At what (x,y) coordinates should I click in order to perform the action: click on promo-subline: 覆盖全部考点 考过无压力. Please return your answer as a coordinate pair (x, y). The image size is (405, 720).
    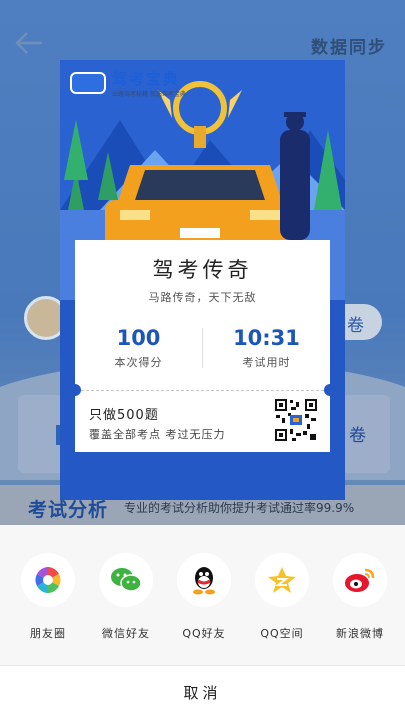
    Looking at the image, I should click on (157, 434).